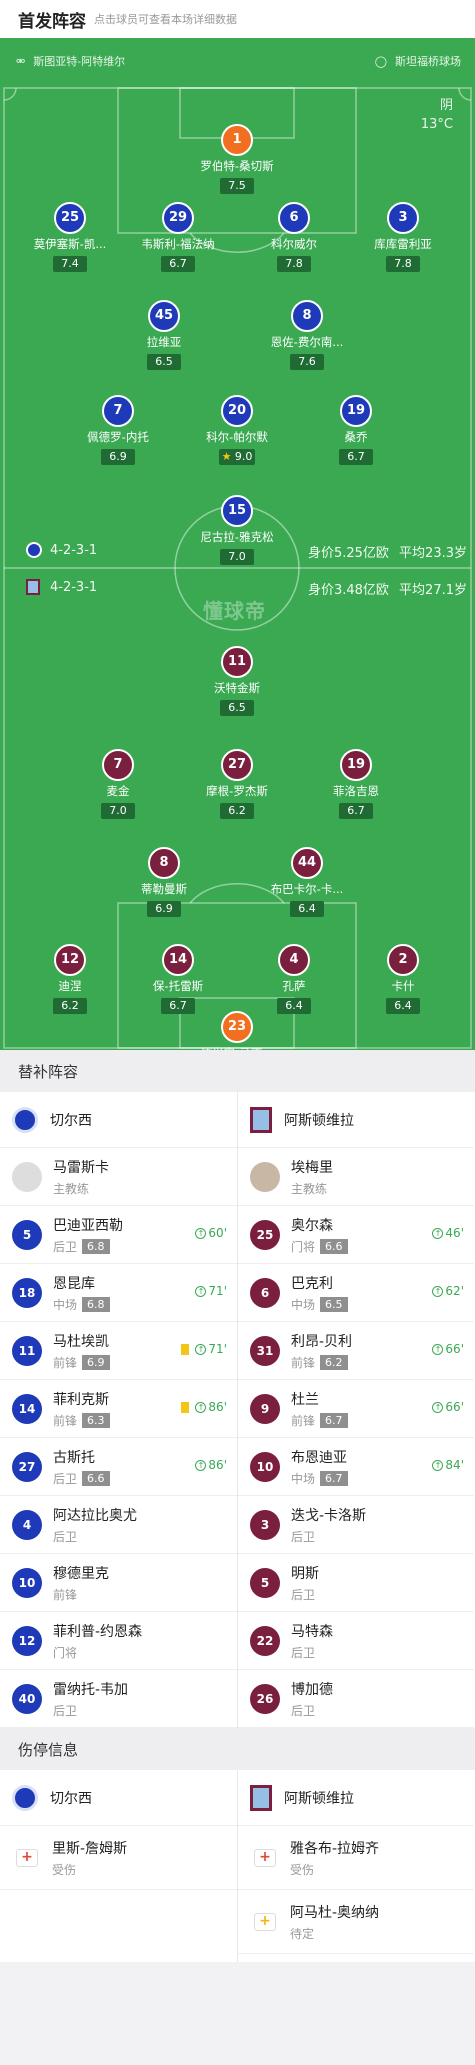 This screenshot has height=2065, width=475. I want to click on sub-player-info: 巴迪亚西勒 后卫 6.8, so click(88, 1235).